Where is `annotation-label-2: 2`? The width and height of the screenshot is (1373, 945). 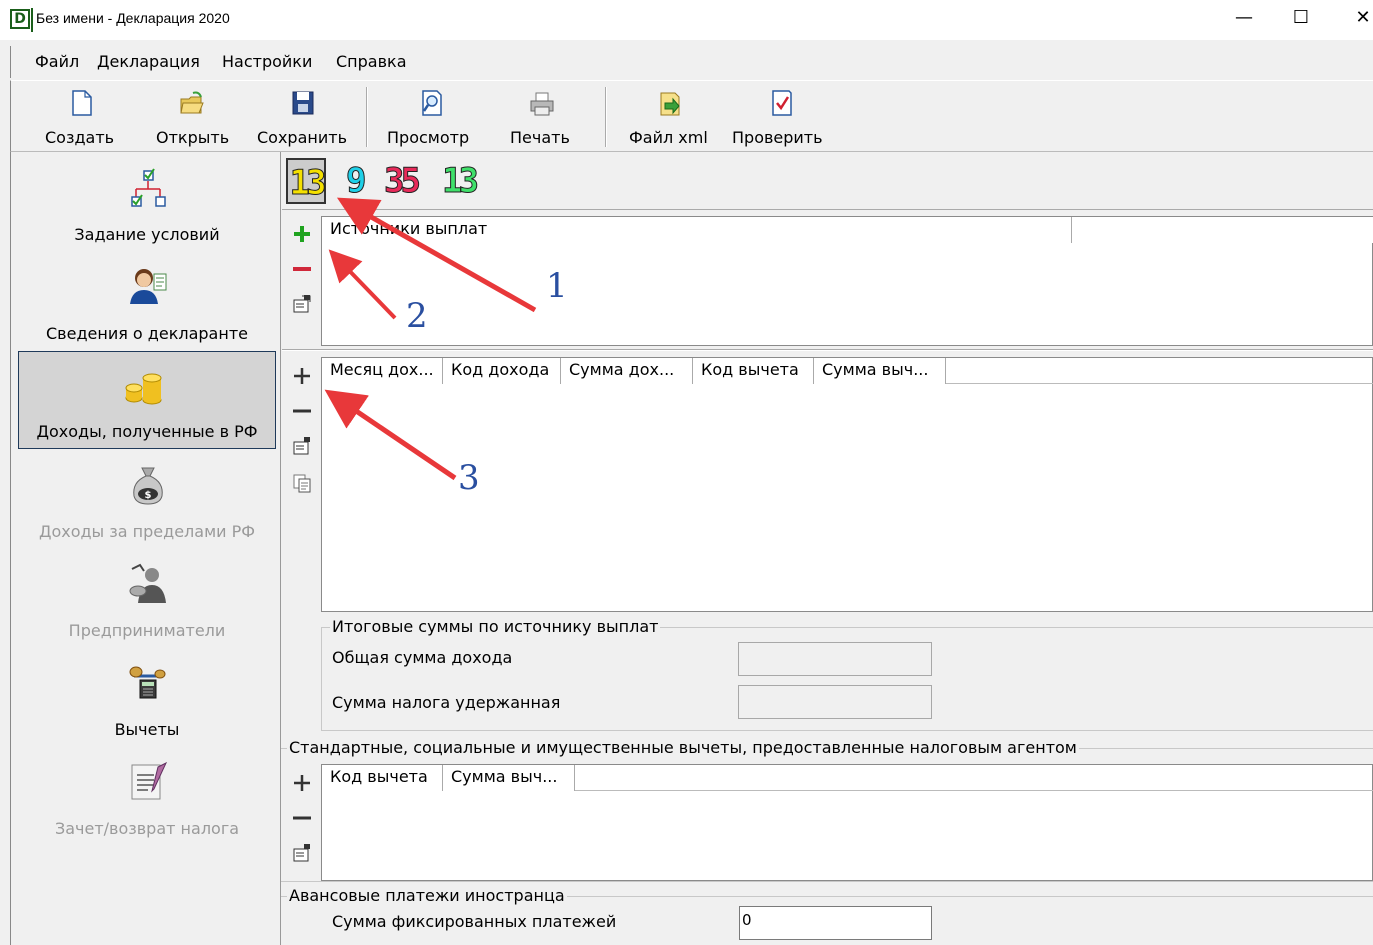 annotation-label-2: 2 is located at coordinates (417, 316).